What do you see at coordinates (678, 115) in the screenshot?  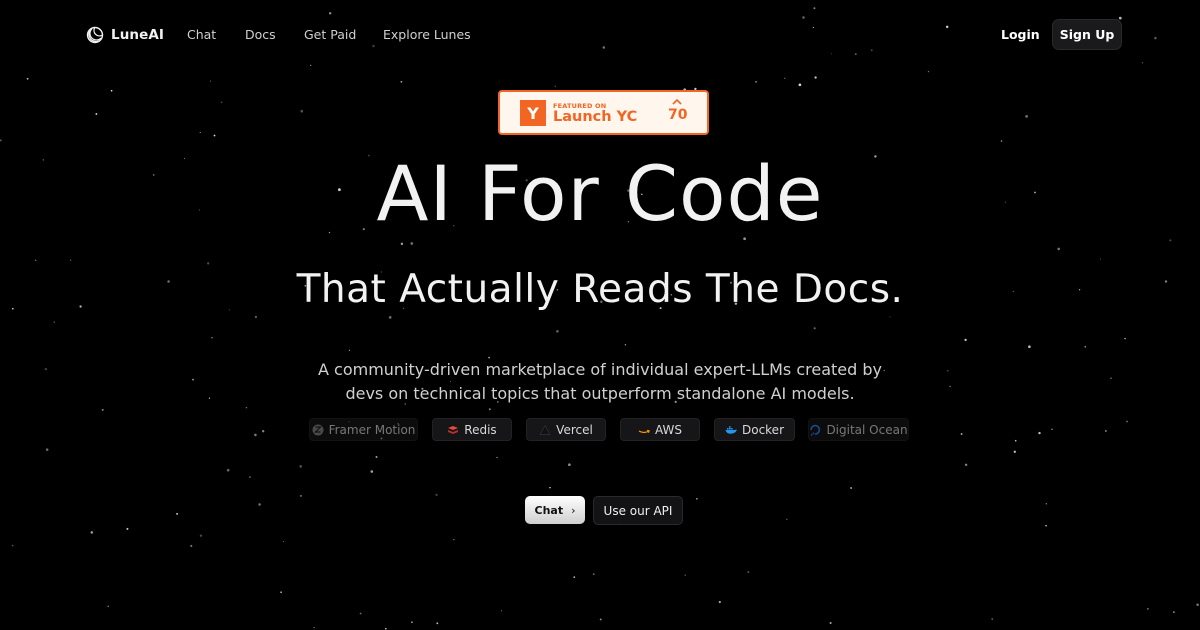 I see `yc-upvote-count: 70` at bounding box center [678, 115].